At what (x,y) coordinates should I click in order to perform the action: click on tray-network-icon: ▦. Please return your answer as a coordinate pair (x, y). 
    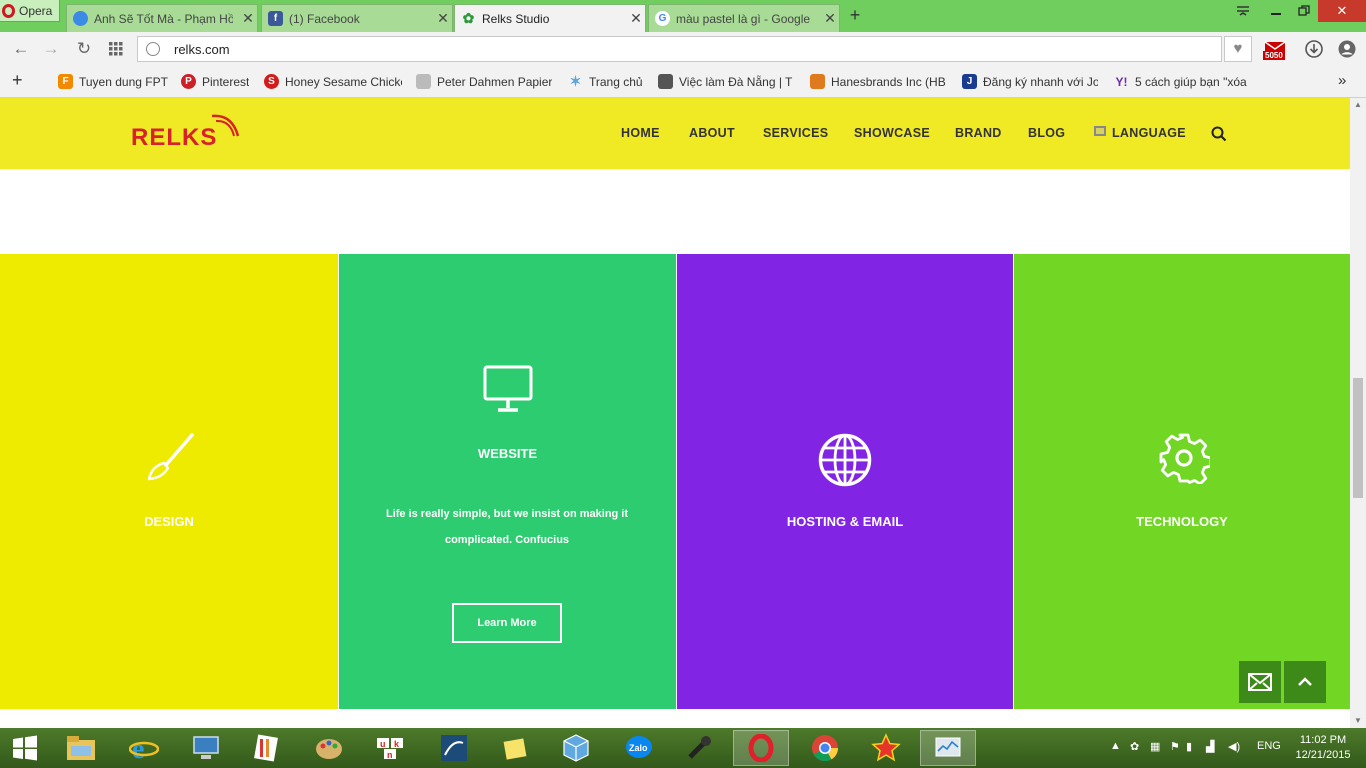
    Looking at the image, I should click on (1155, 746).